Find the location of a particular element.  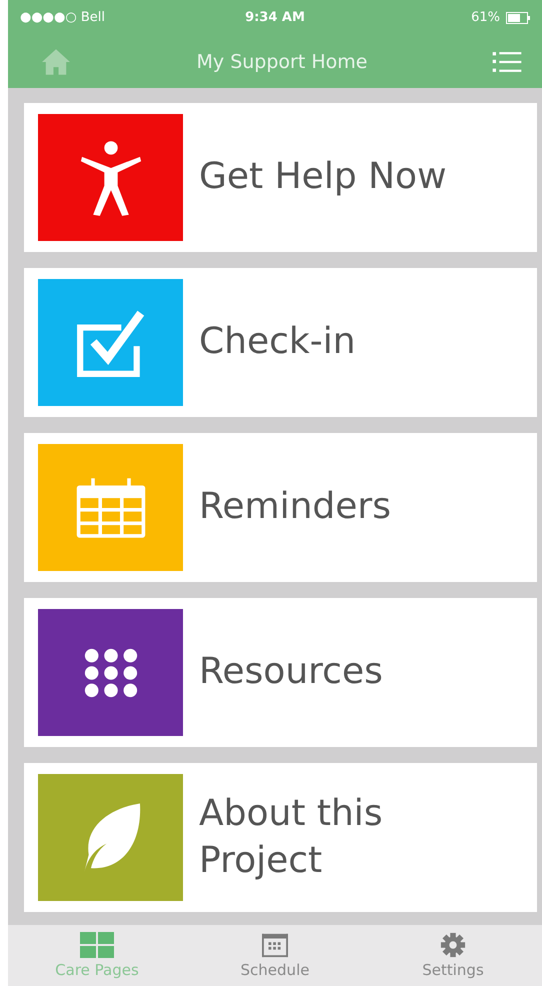

menu-card: About this Project is located at coordinates (280, 837).